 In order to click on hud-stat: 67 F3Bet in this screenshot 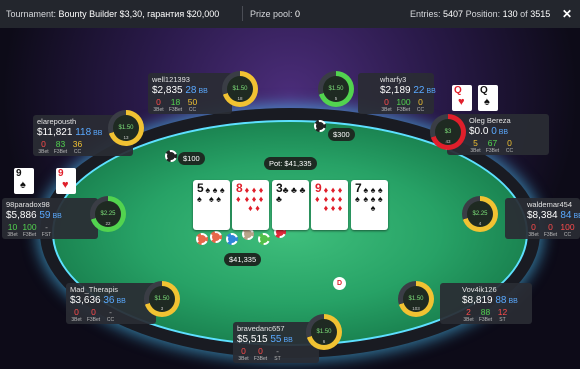, I will do `click(492, 146)`.